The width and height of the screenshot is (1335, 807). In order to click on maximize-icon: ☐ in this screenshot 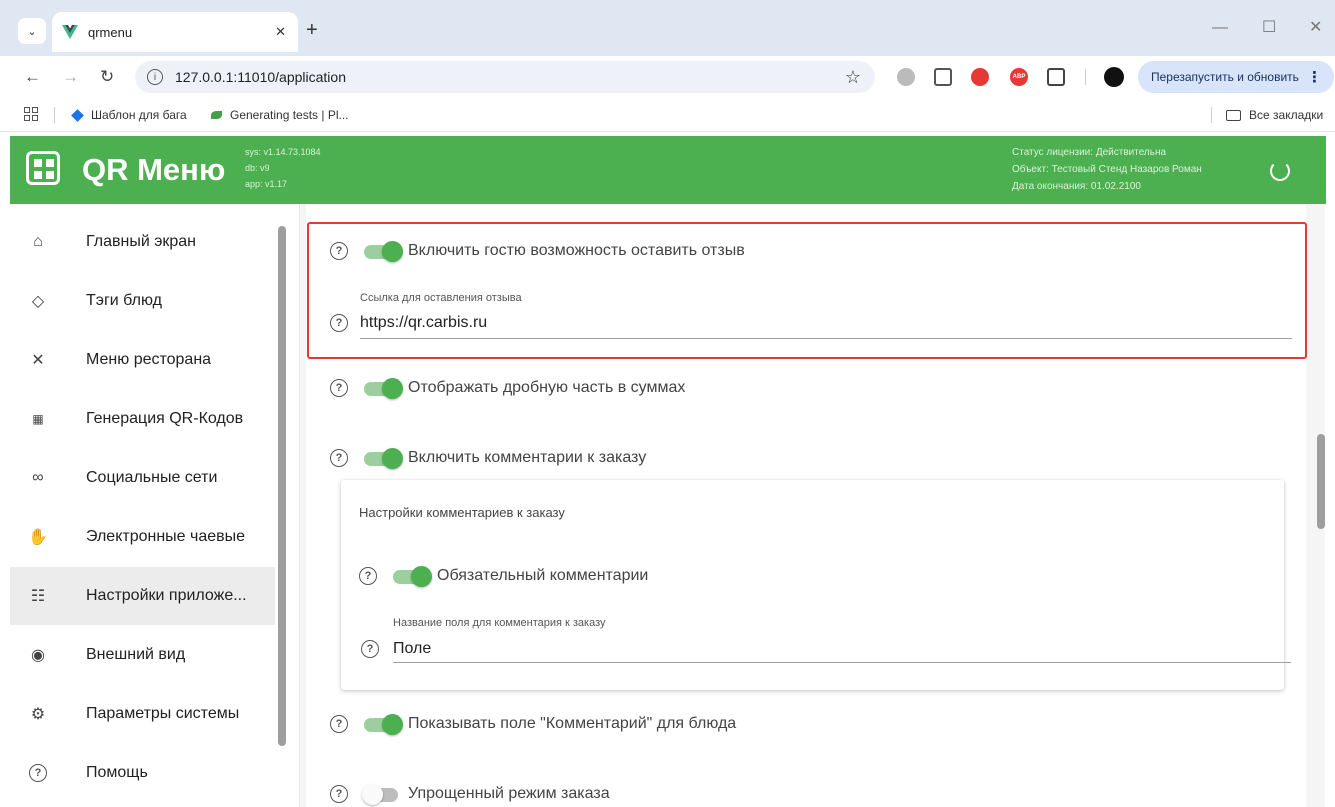, I will do `click(1269, 28)`.